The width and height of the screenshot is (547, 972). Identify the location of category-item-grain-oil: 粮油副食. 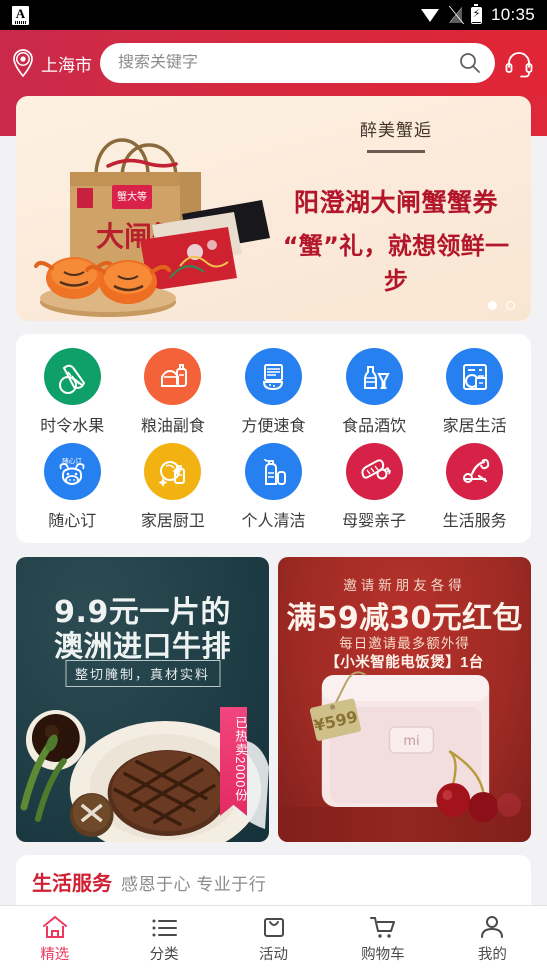
(173, 392).